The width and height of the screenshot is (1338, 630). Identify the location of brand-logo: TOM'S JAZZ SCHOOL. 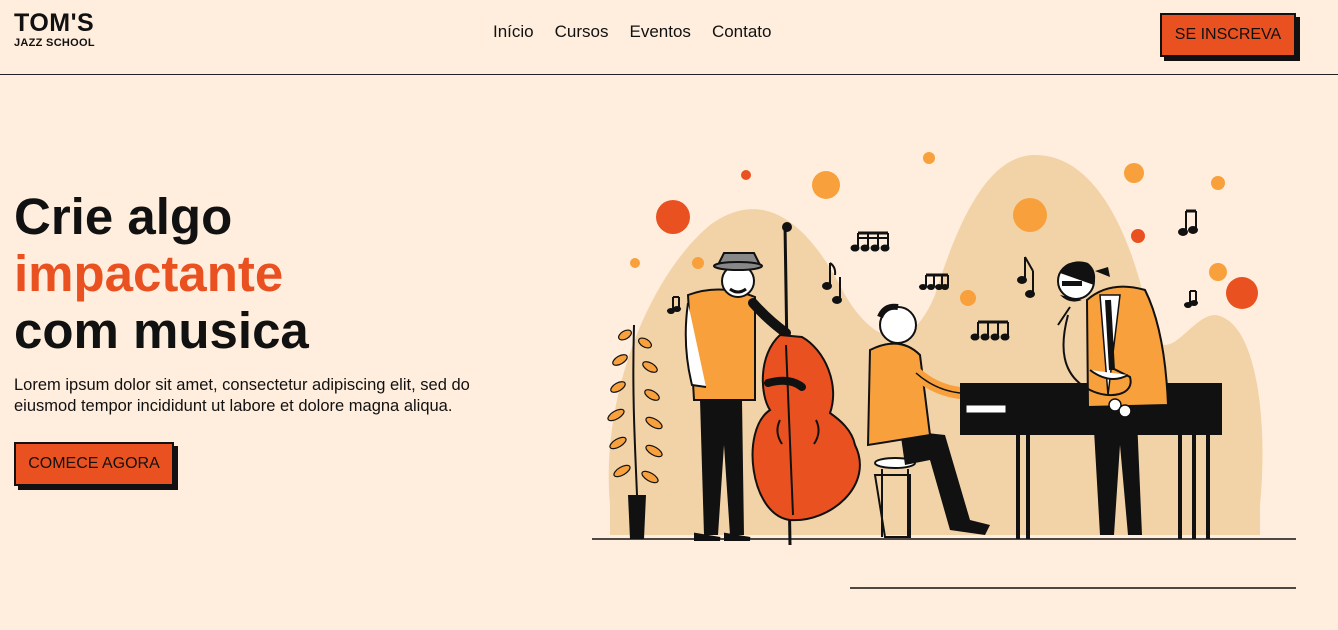
(54, 30).